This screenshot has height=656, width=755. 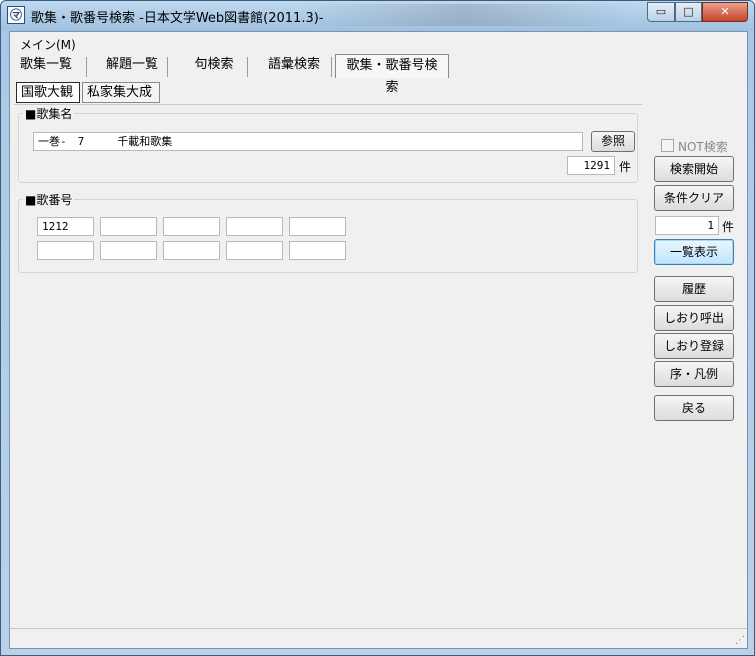 I want to click on result-count-unit: 件, so click(x=728, y=227).